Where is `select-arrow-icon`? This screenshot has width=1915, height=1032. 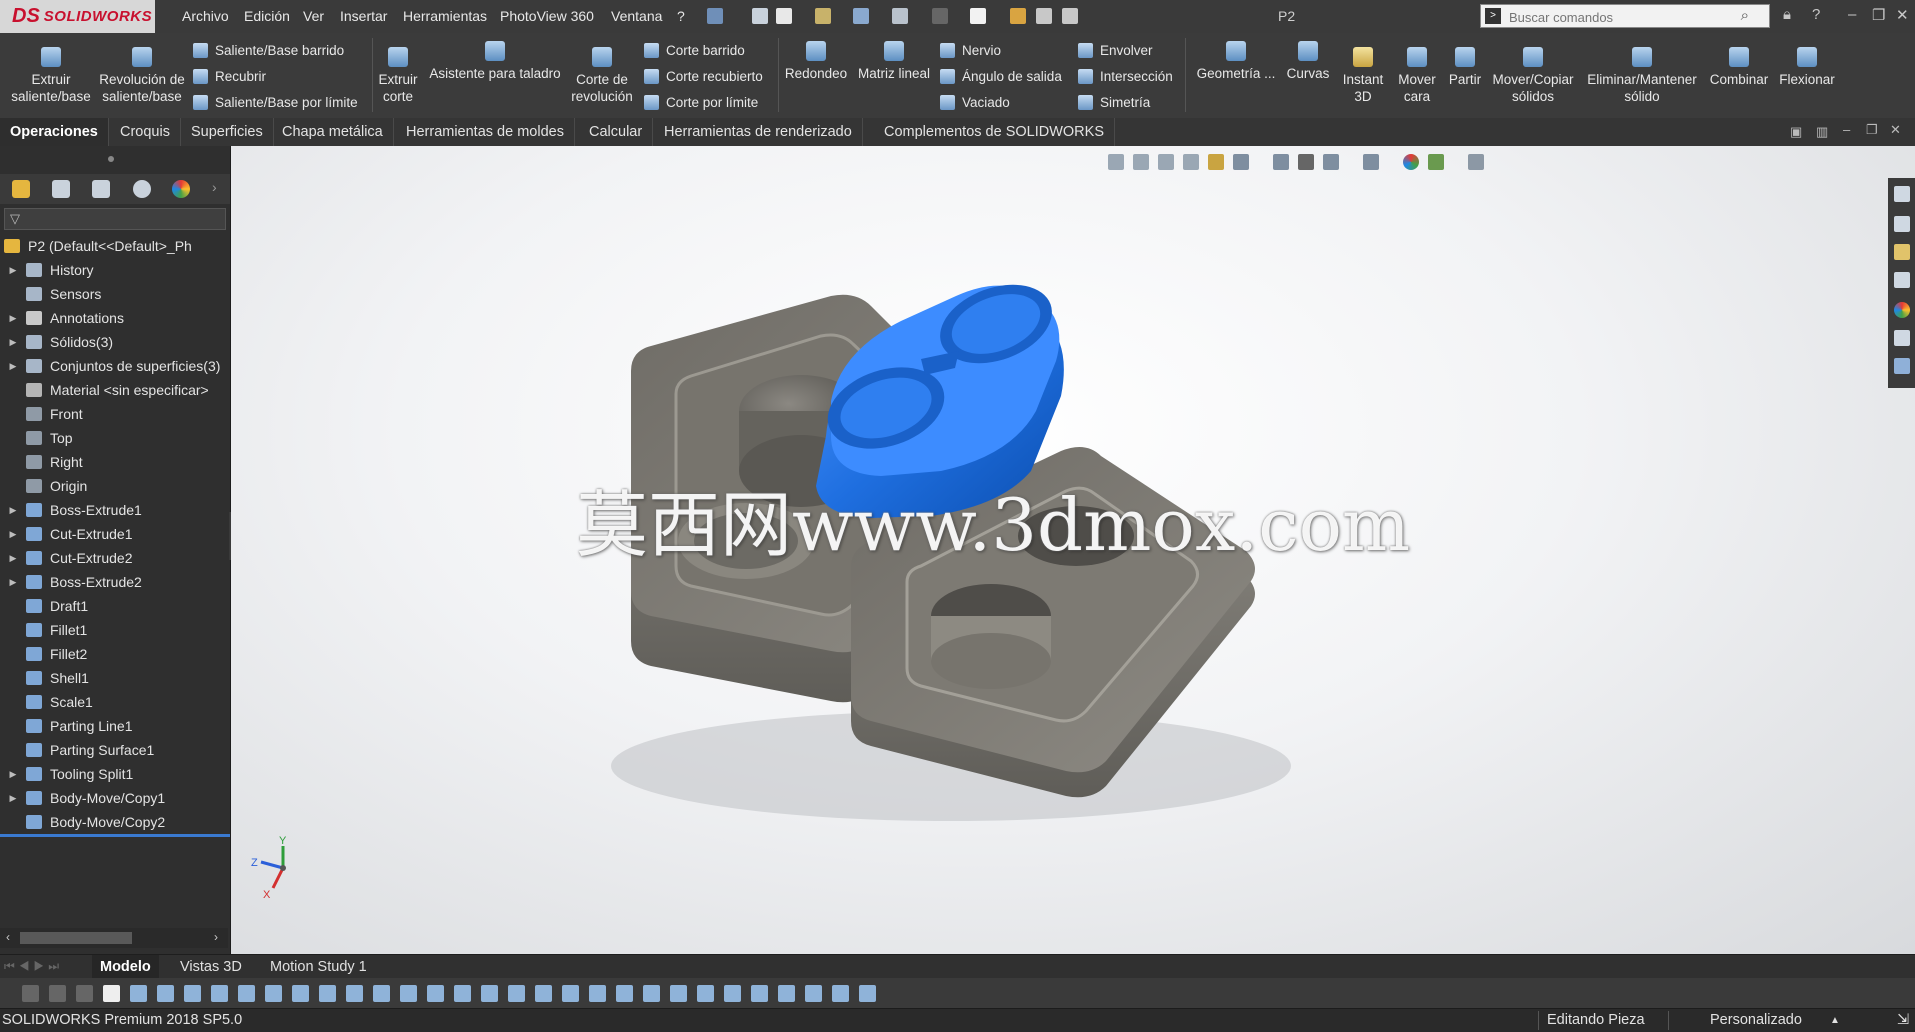 select-arrow-icon is located at coordinates (978, 16).